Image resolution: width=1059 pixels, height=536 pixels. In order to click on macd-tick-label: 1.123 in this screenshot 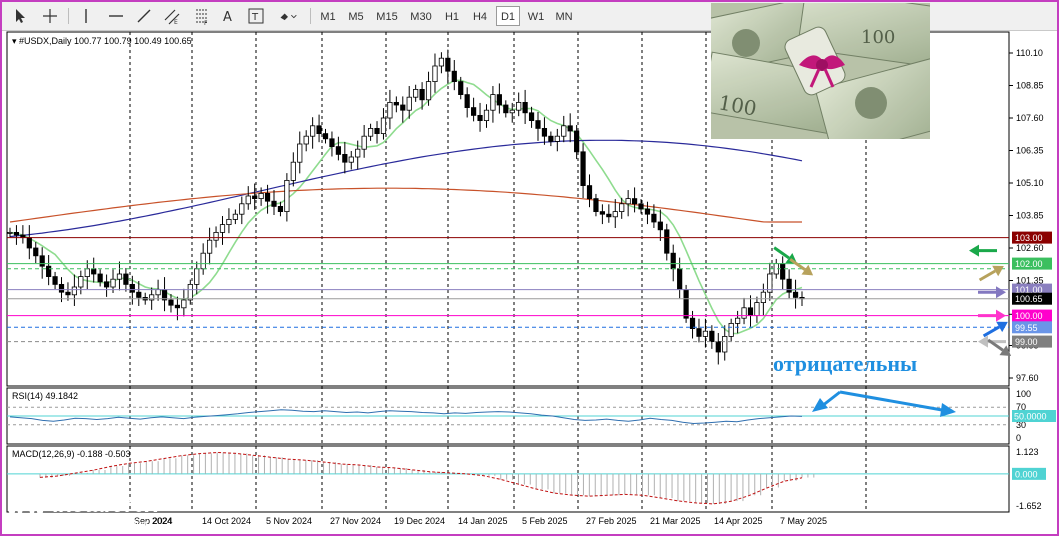, I will do `click(1027, 452)`.